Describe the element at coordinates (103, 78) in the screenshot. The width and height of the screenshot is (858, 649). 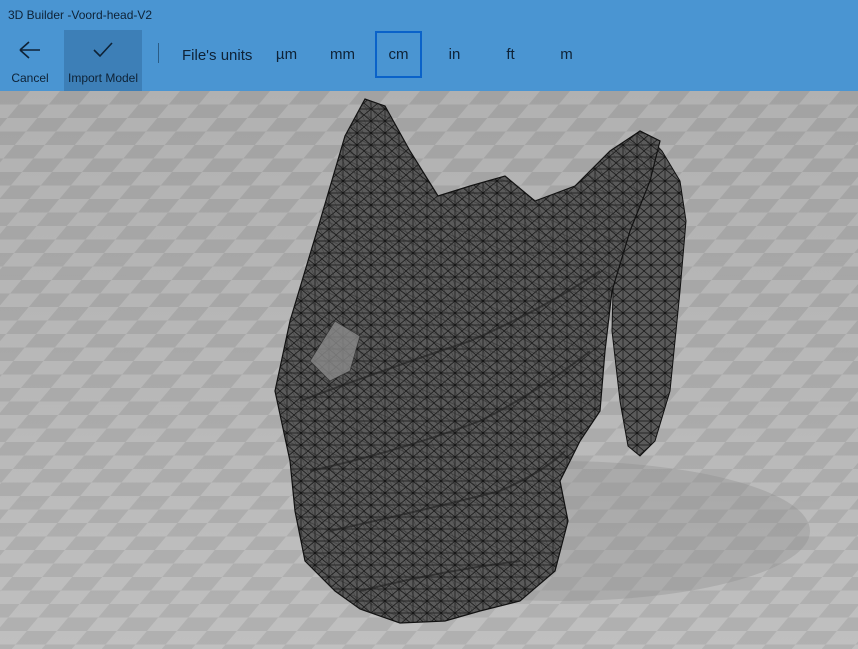
I see `import-model-label: Import Model` at that location.